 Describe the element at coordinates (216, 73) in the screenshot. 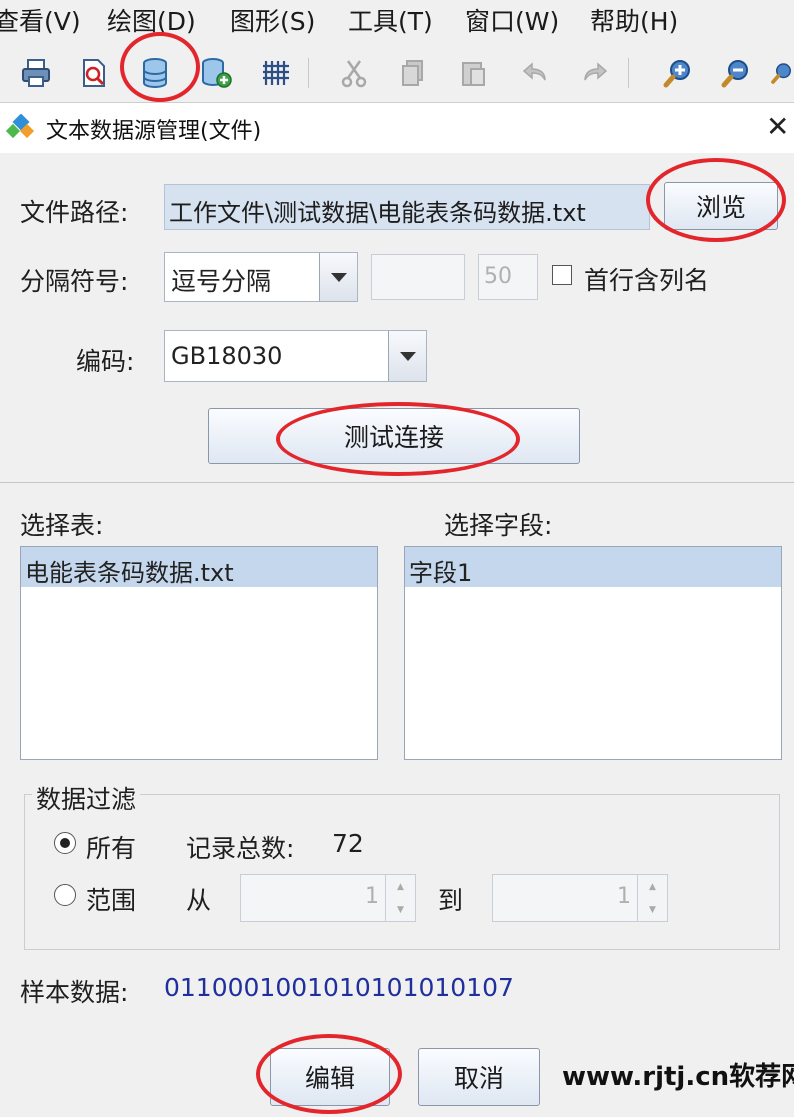

I see `database-add-icon` at that location.